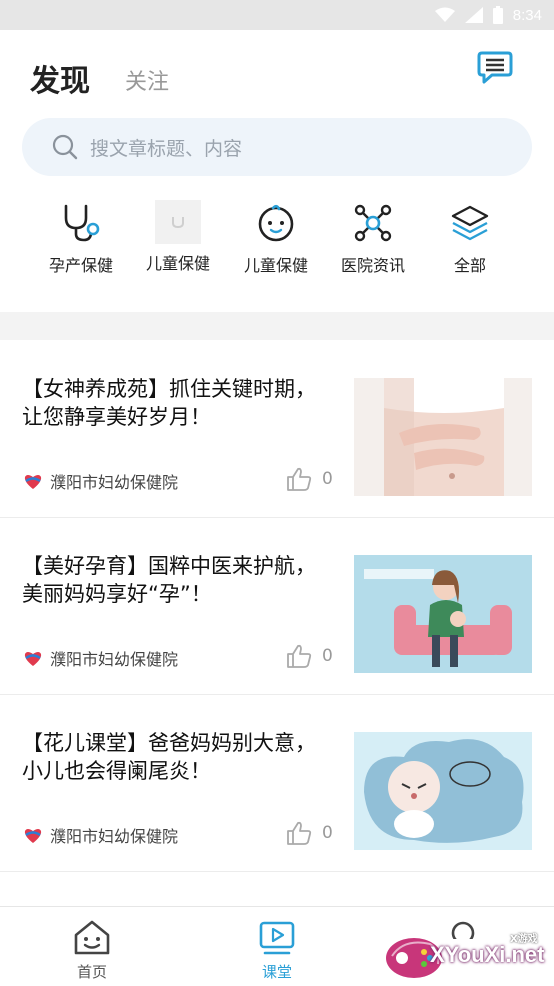 The image size is (554, 986). I want to click on status-bar: 8:34, so click(277, 15).